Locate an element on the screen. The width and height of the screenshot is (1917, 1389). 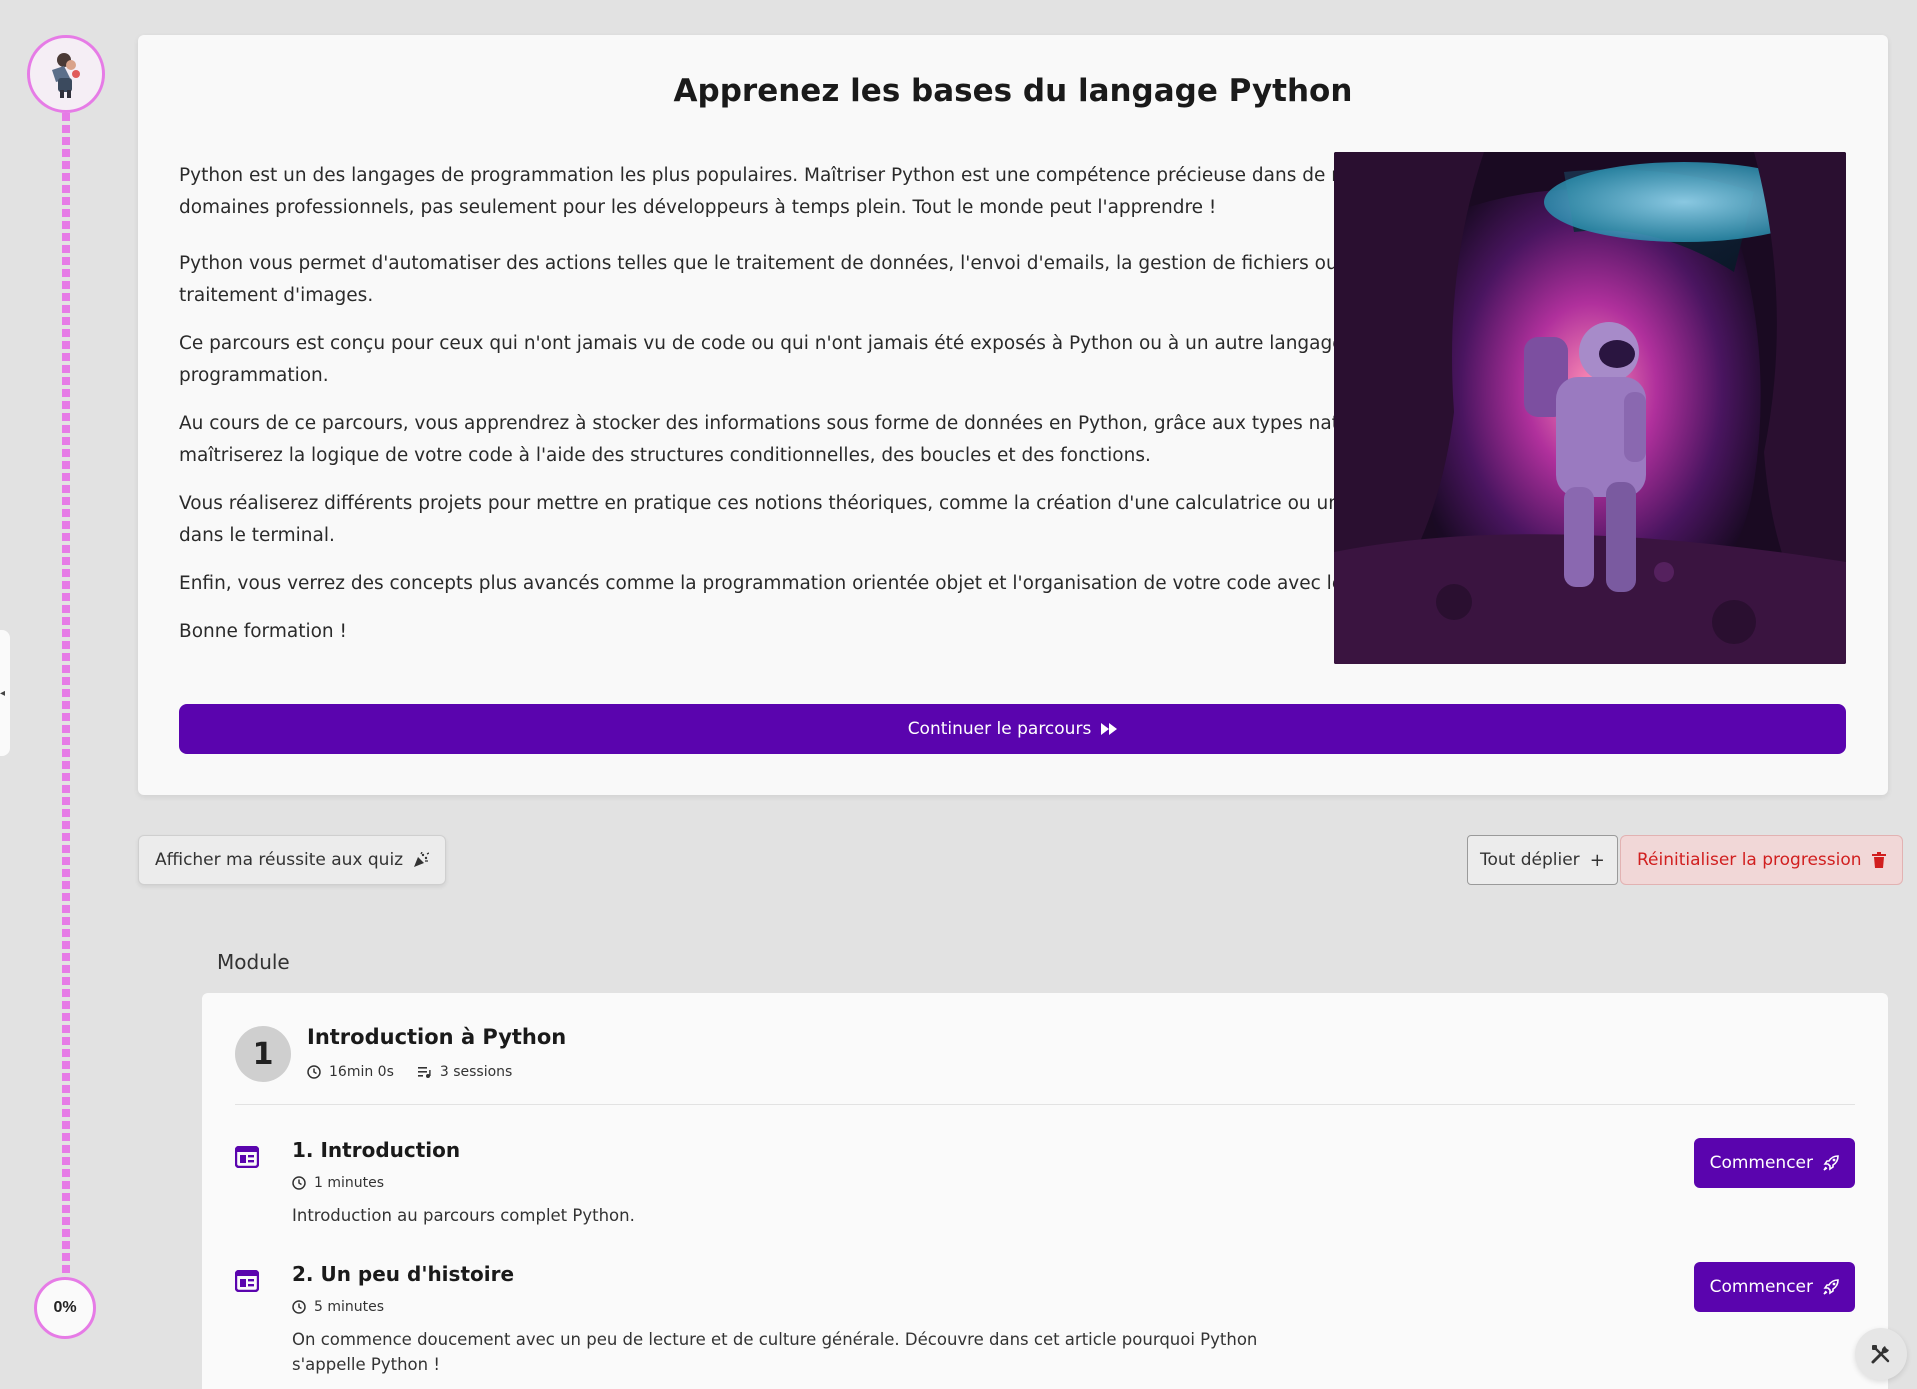
sidebar-toggle: ◂ is located at coordinates (5, 693).